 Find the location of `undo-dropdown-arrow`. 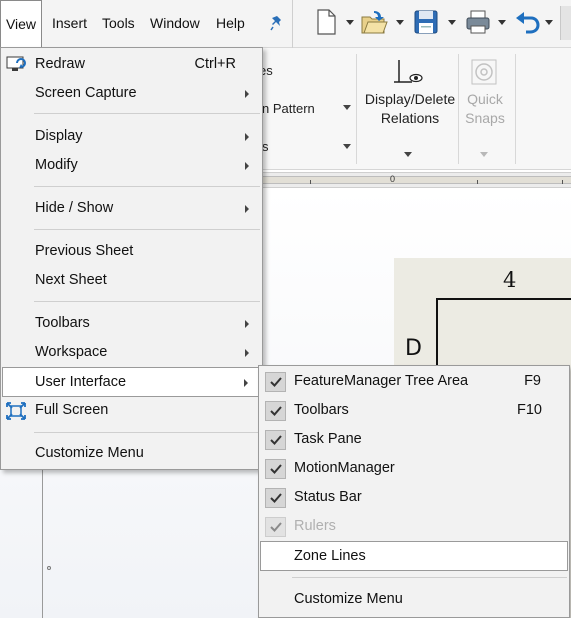

undo-dropdown-arrow is located at coordinates (549, 22).